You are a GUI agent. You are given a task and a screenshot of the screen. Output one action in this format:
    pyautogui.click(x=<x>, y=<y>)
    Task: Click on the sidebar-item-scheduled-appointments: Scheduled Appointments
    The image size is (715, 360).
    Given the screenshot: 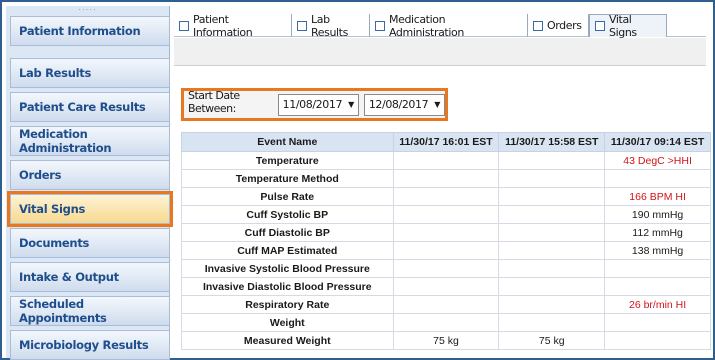 What is the action you would take?
    pyautogui.click(x=90, y=311)
    